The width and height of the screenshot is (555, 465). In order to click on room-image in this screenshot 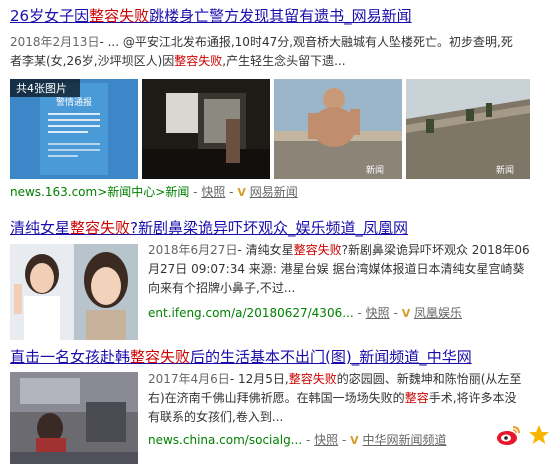, I will do `click(74, 418)`.